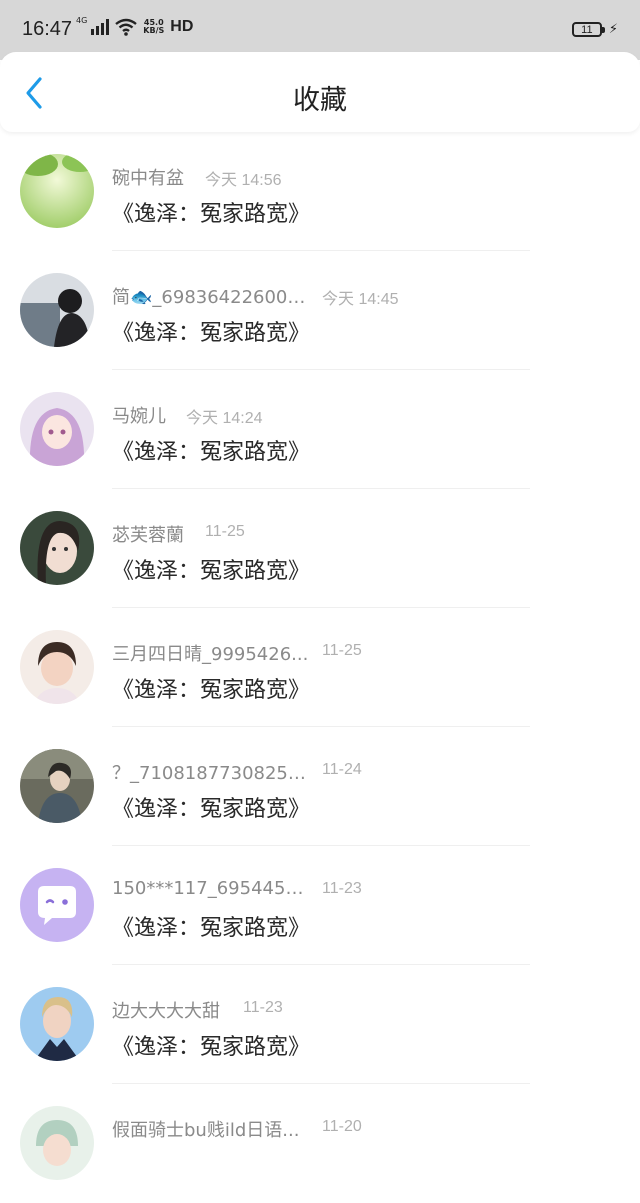  I want to click on list-item: 边大大大大甜 11-23 《逸泽：冤家路宽》, so click(320, 1024).